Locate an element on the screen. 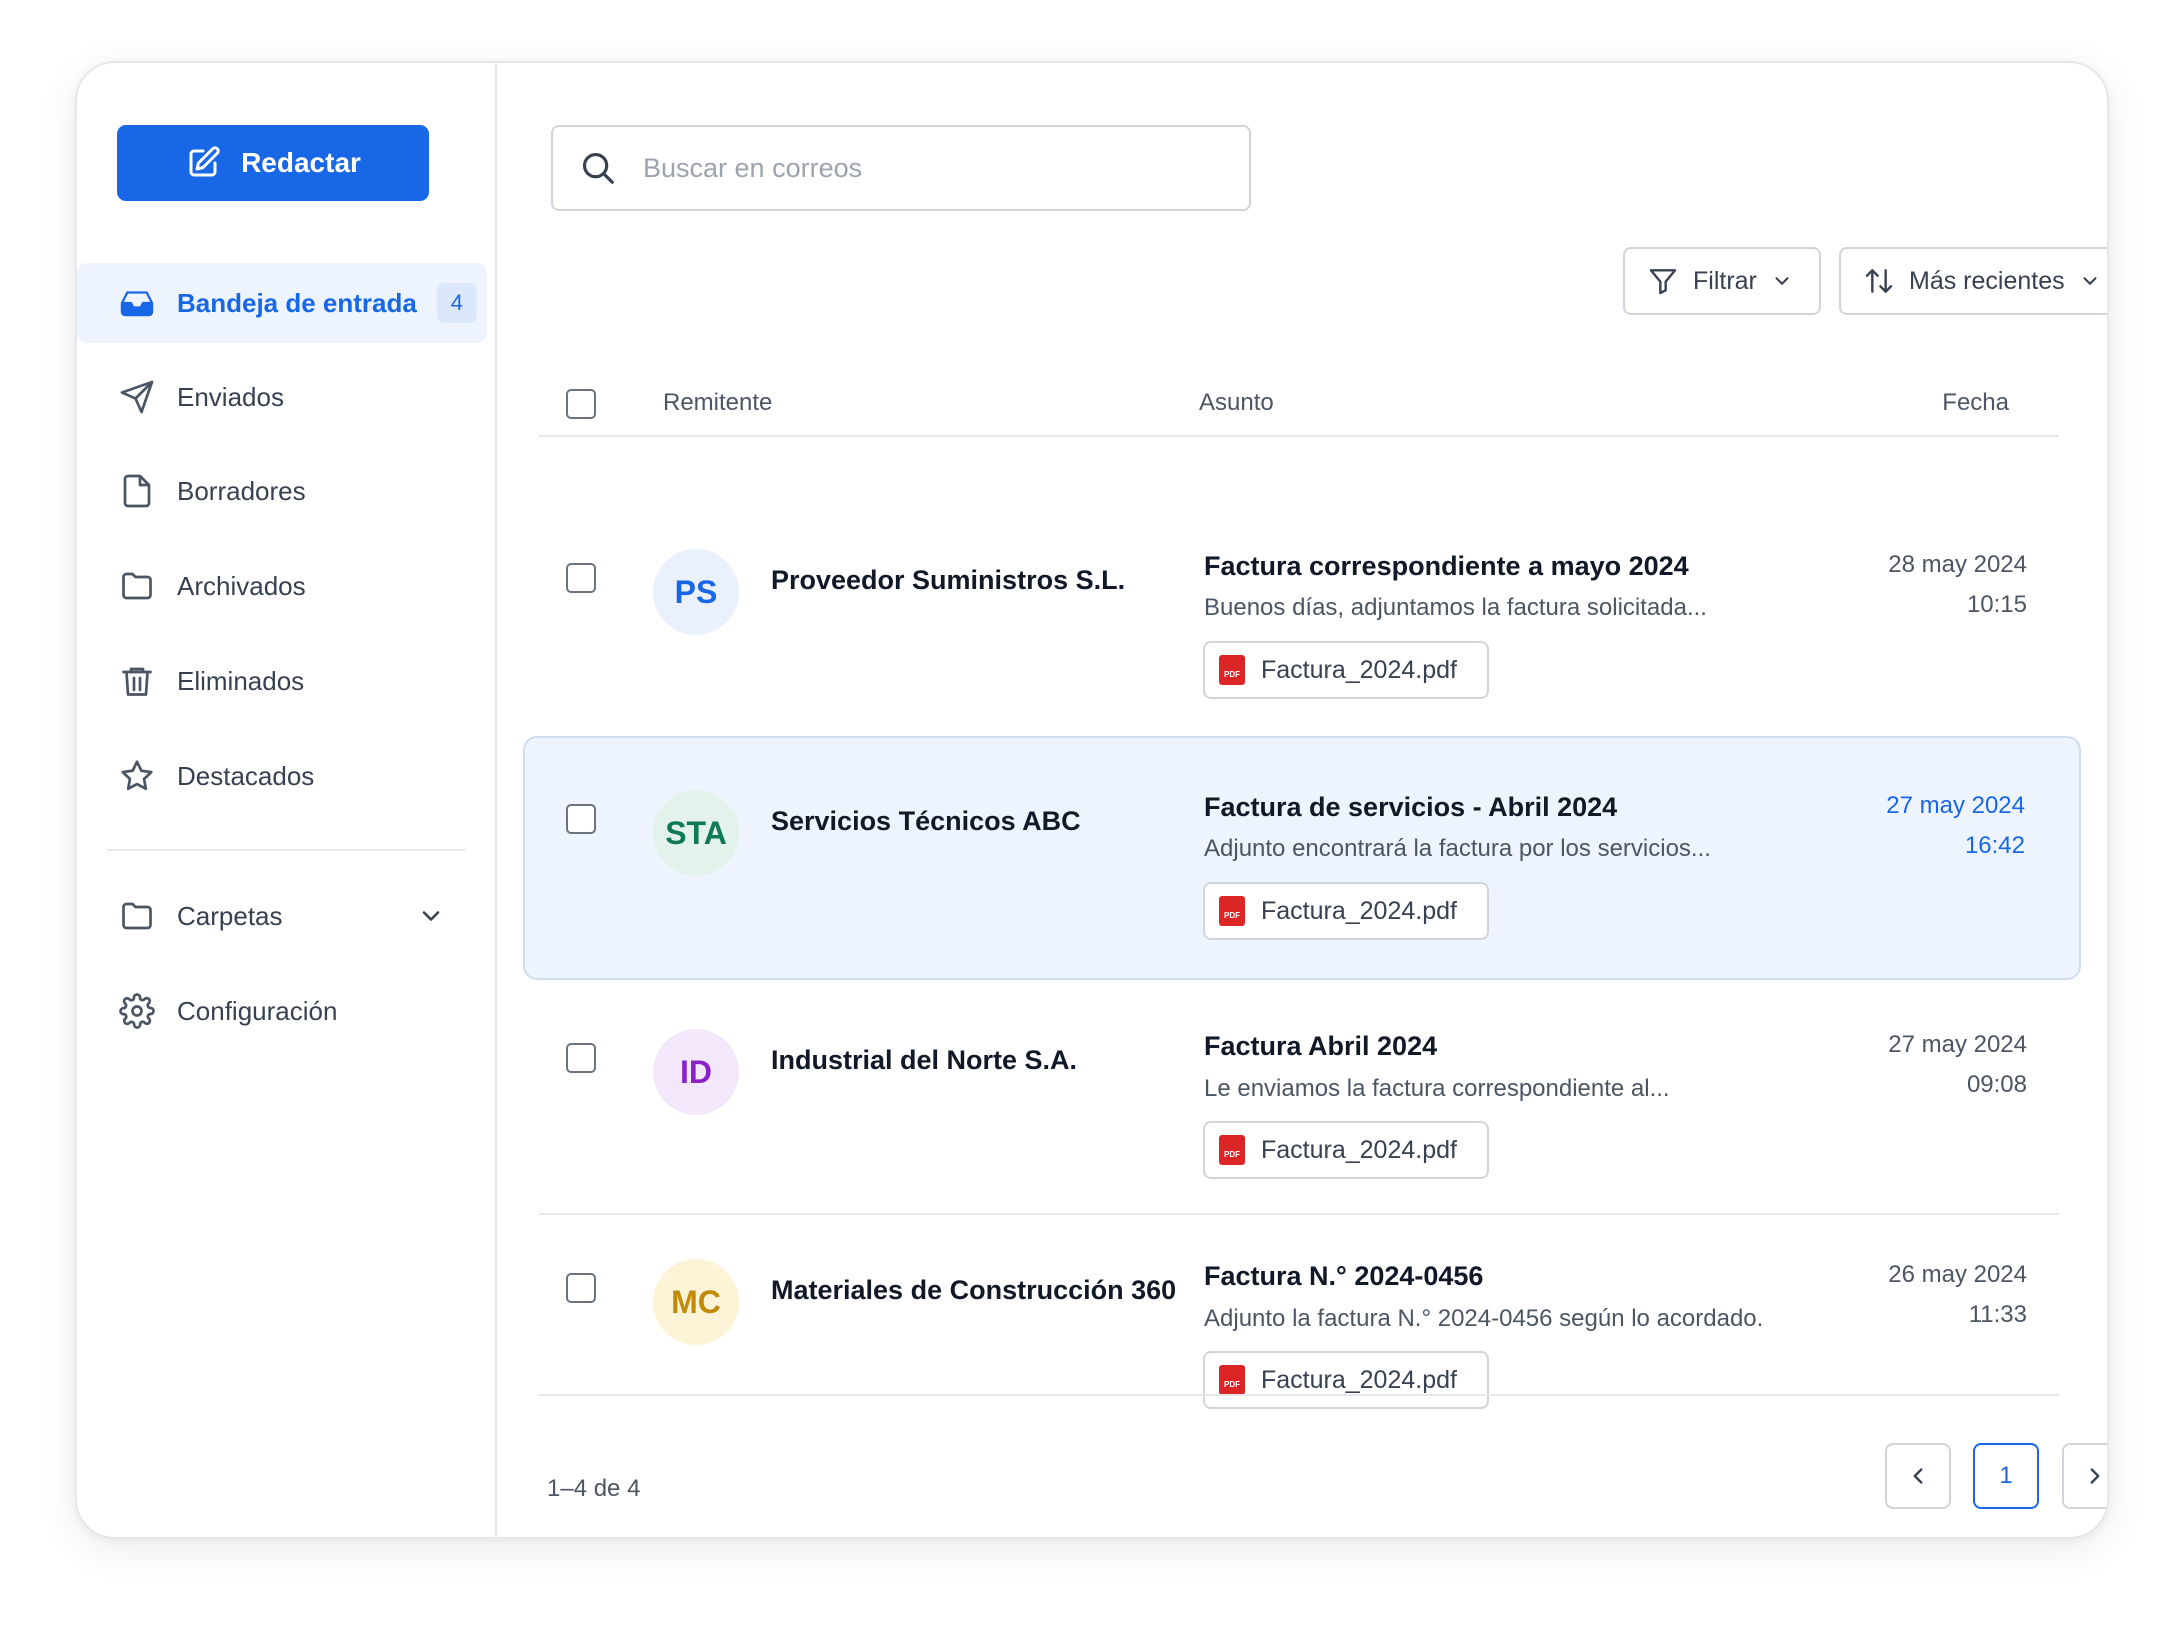 The width and height of the screenshot is (2176, 1632). sort-label: Más recientes is located at coordinates (1987, 280).